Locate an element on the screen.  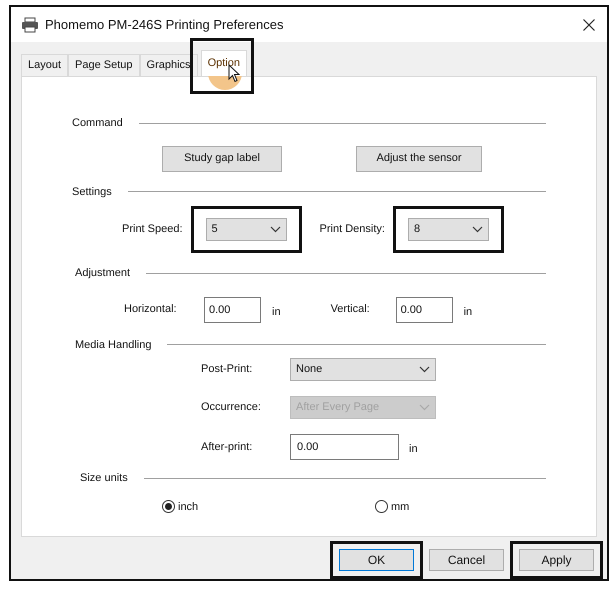
tab: Layout is located at coordinates (44, 65).